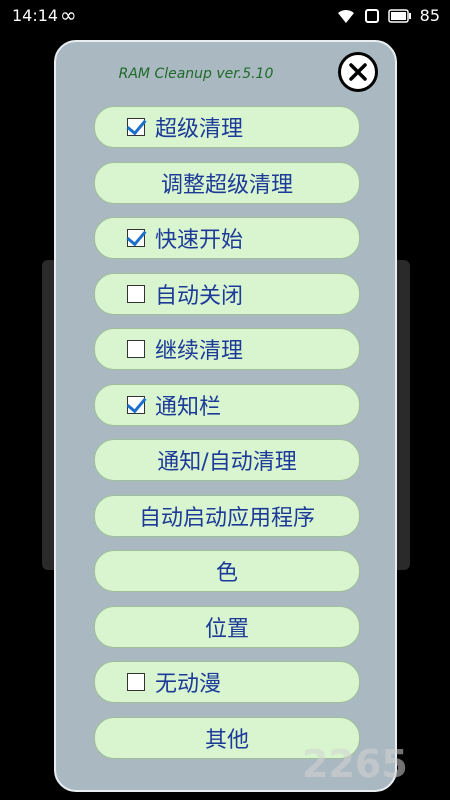 The width and height of the screenshot is (450, 800). I want to click on menu-item-5: 通知栏, so click(227, 404).